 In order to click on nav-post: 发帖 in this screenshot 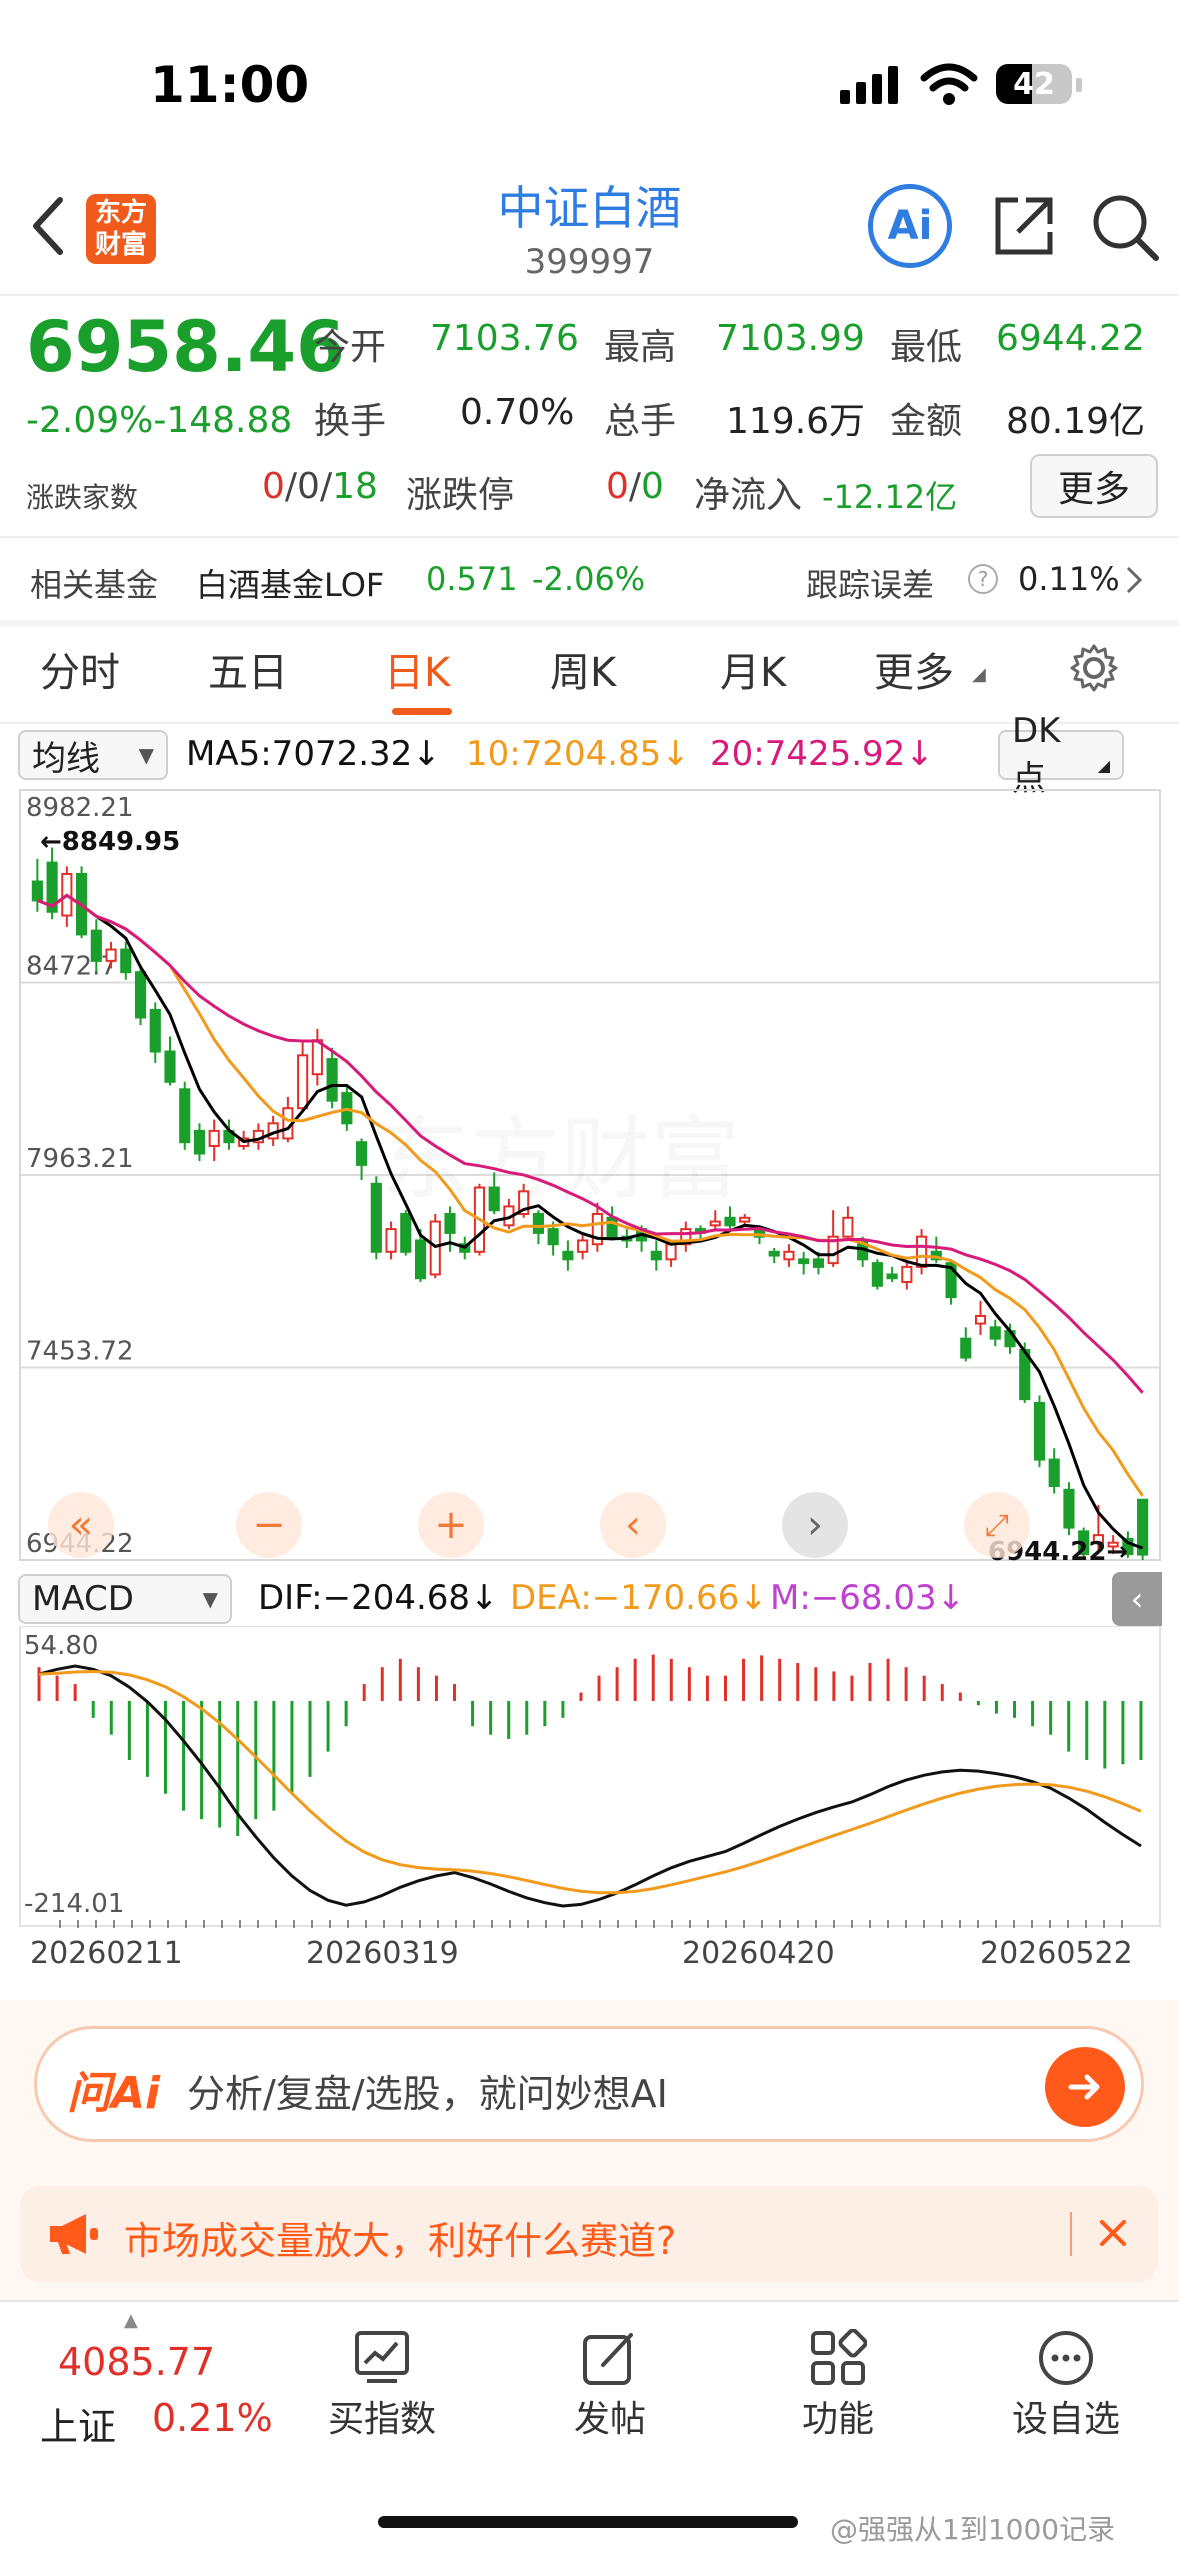, I will do `click(610, 2381)`.